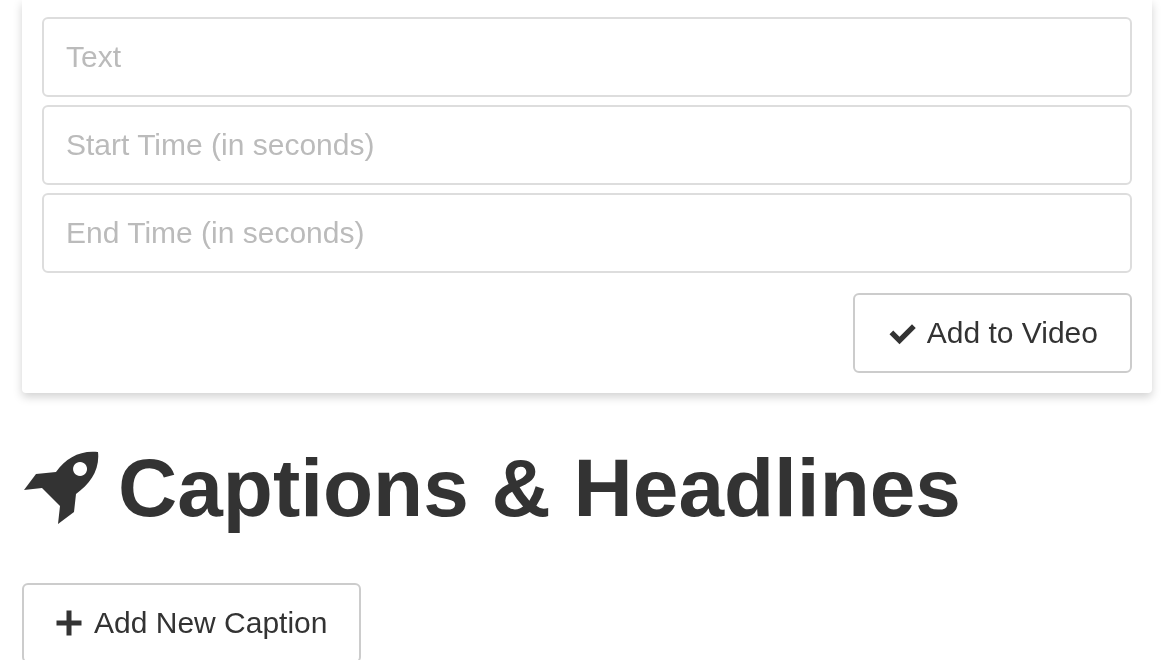  Describe the element at coordinates (587, 57) in the screenshot. I see `input-field: Text` at that location.